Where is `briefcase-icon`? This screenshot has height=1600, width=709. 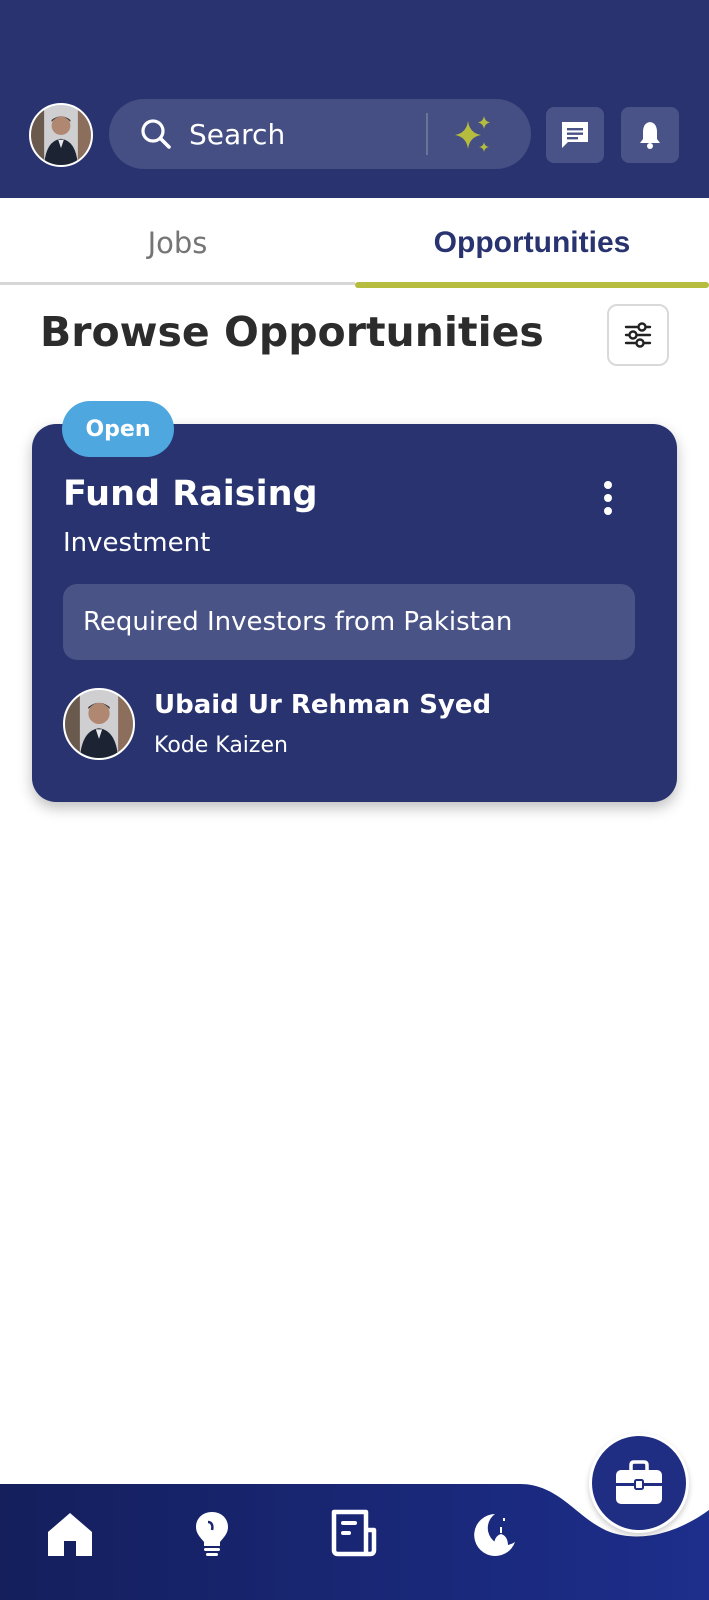 briefcase-icon is located at coordinates (639, 1482).